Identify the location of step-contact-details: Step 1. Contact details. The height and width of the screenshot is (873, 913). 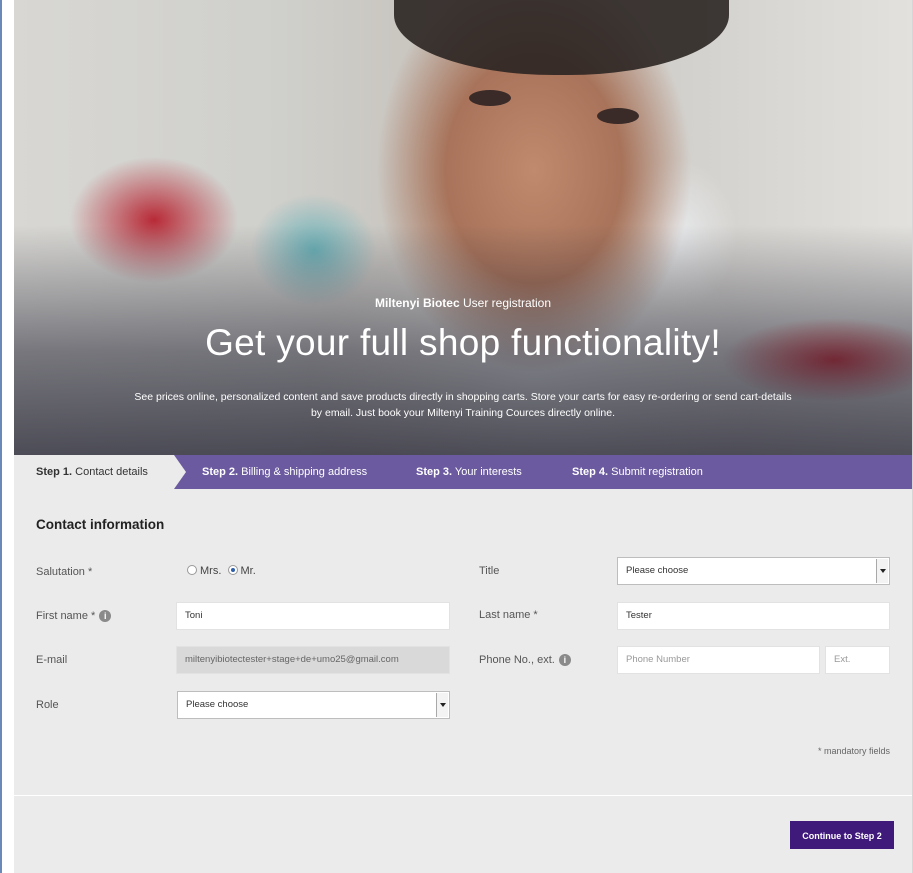
(100, 472).